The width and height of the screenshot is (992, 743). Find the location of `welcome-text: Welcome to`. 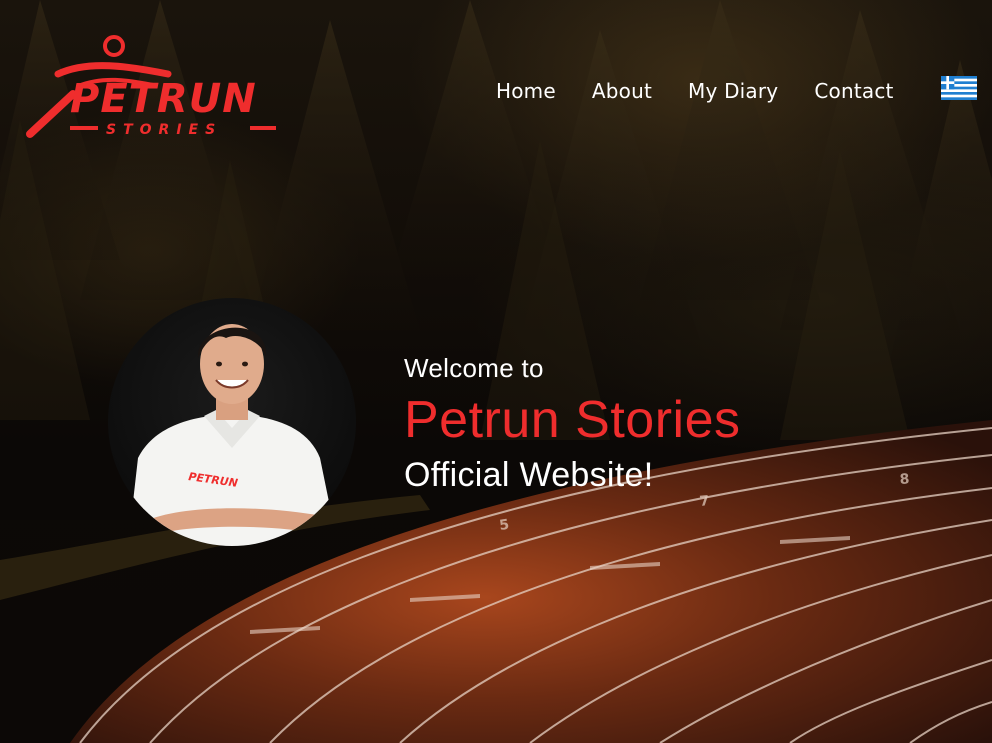

welcome-text: Welcome to is located at coordinates (474, 368).